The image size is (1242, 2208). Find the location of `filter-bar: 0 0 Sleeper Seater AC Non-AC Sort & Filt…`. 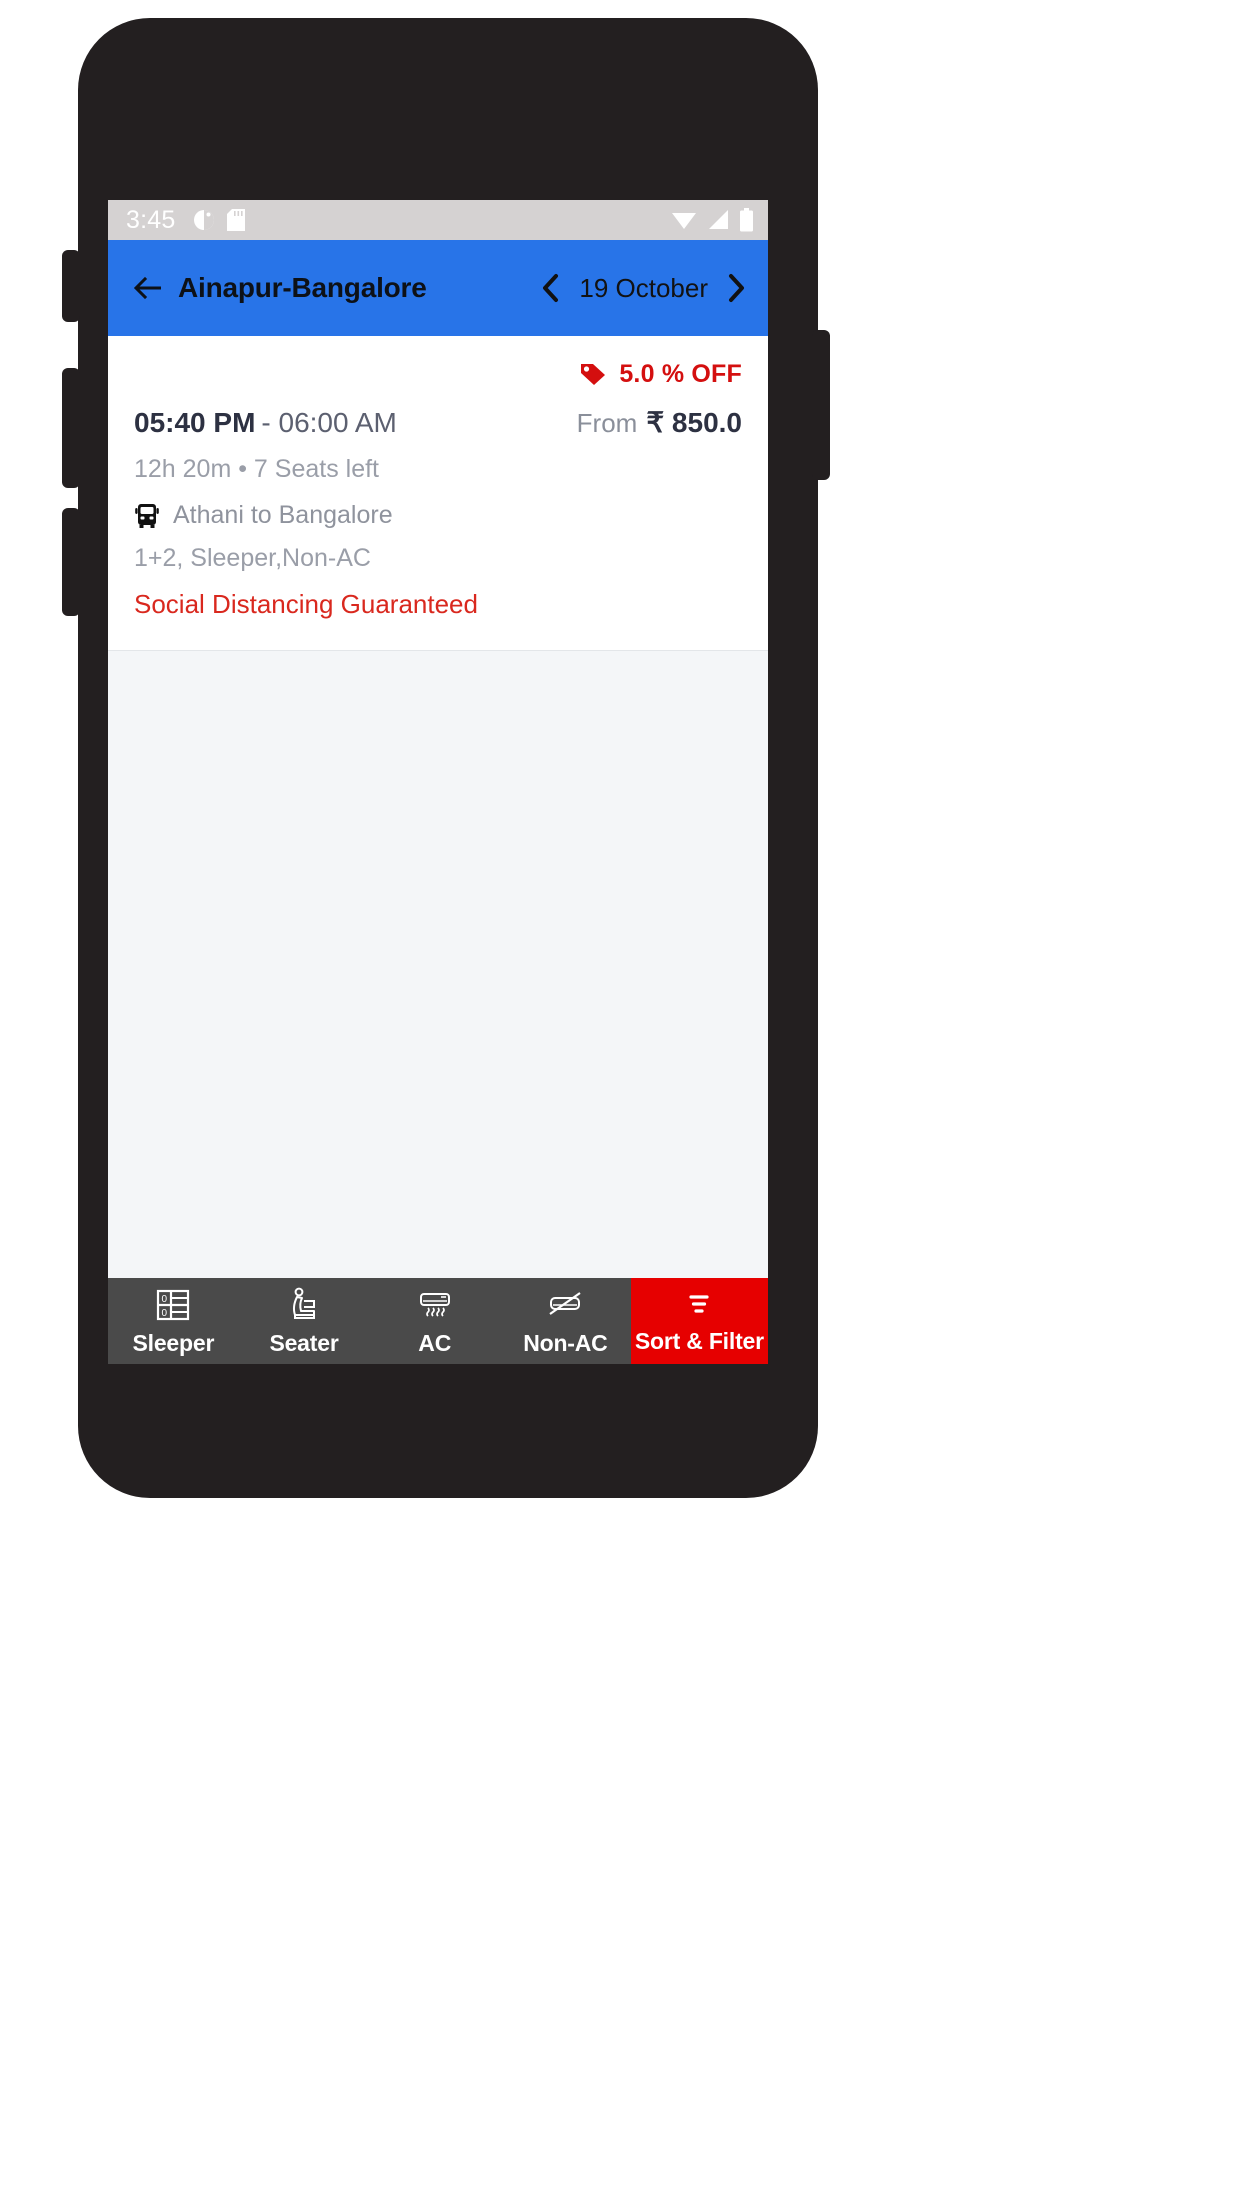

filter-bar: 0 0 Sleeper Seater AC Non-AC Sort & Filt… is located at coordinates (438, 1321).